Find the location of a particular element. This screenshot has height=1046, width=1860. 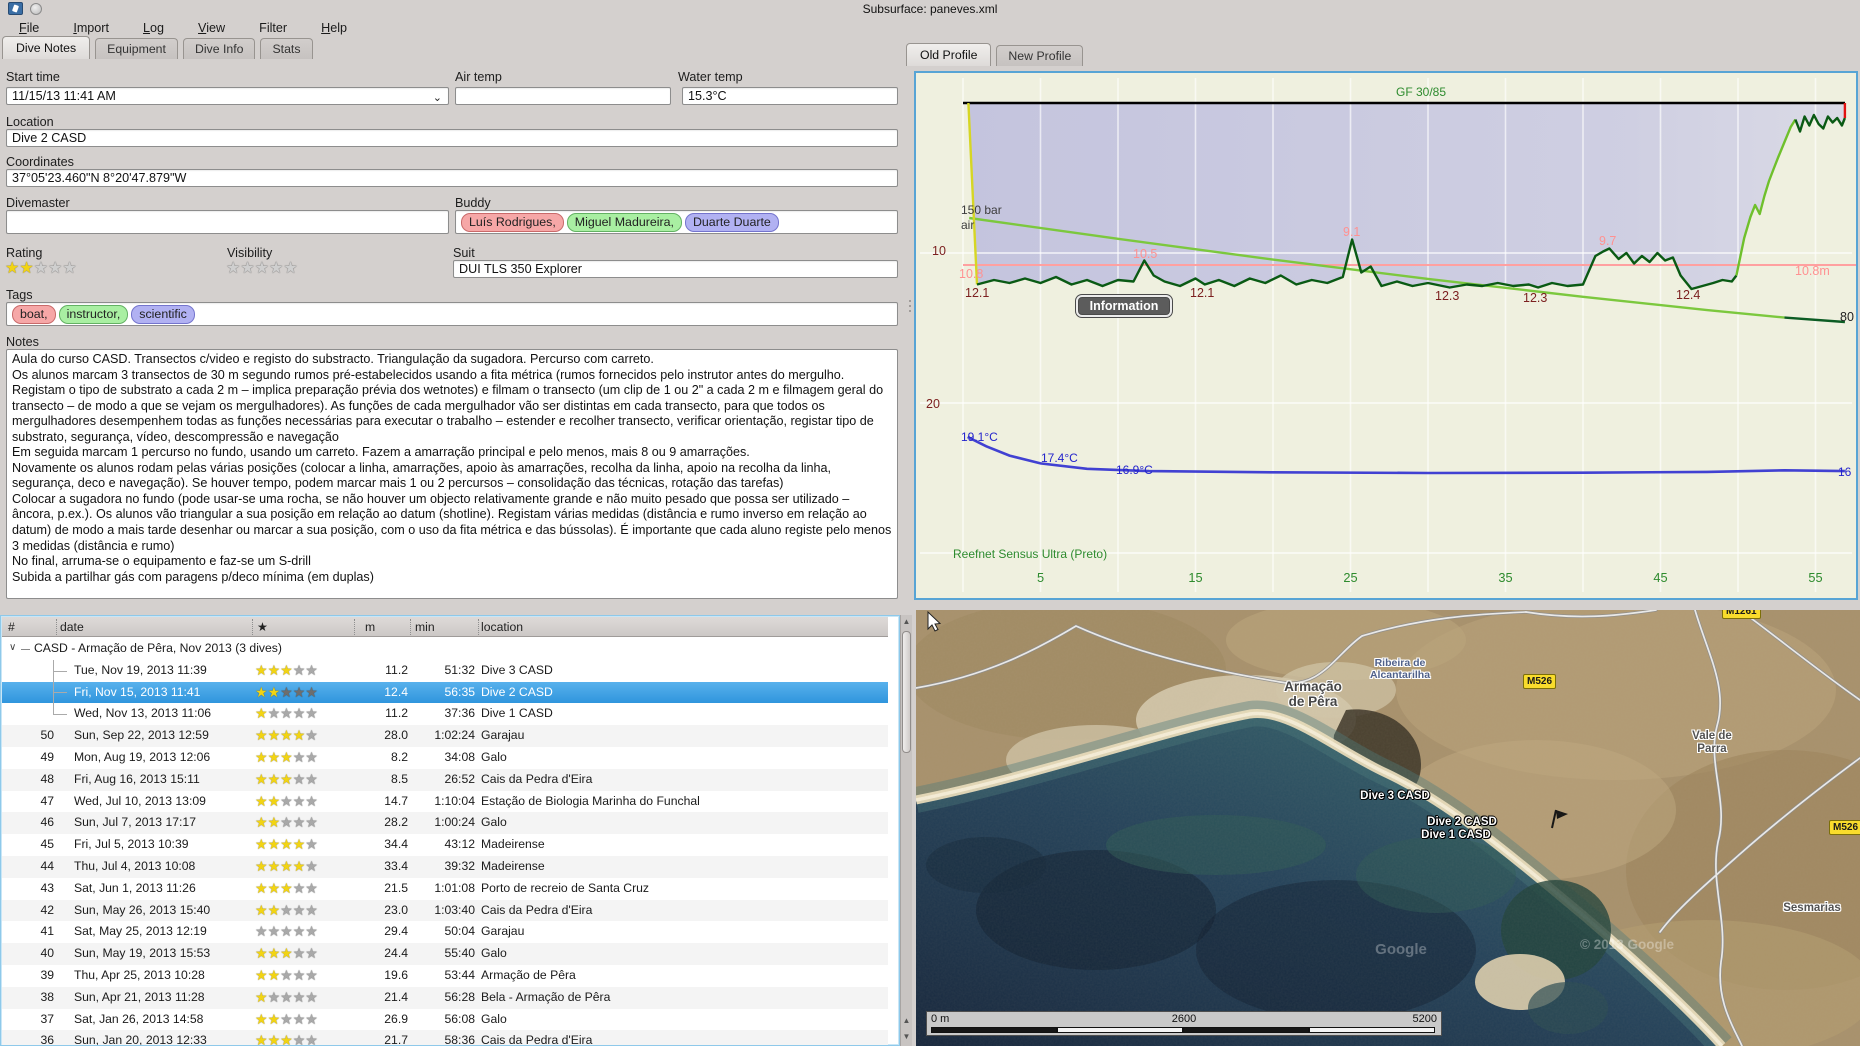

visibility-label: Visibility is located at coordinates (250, 253).